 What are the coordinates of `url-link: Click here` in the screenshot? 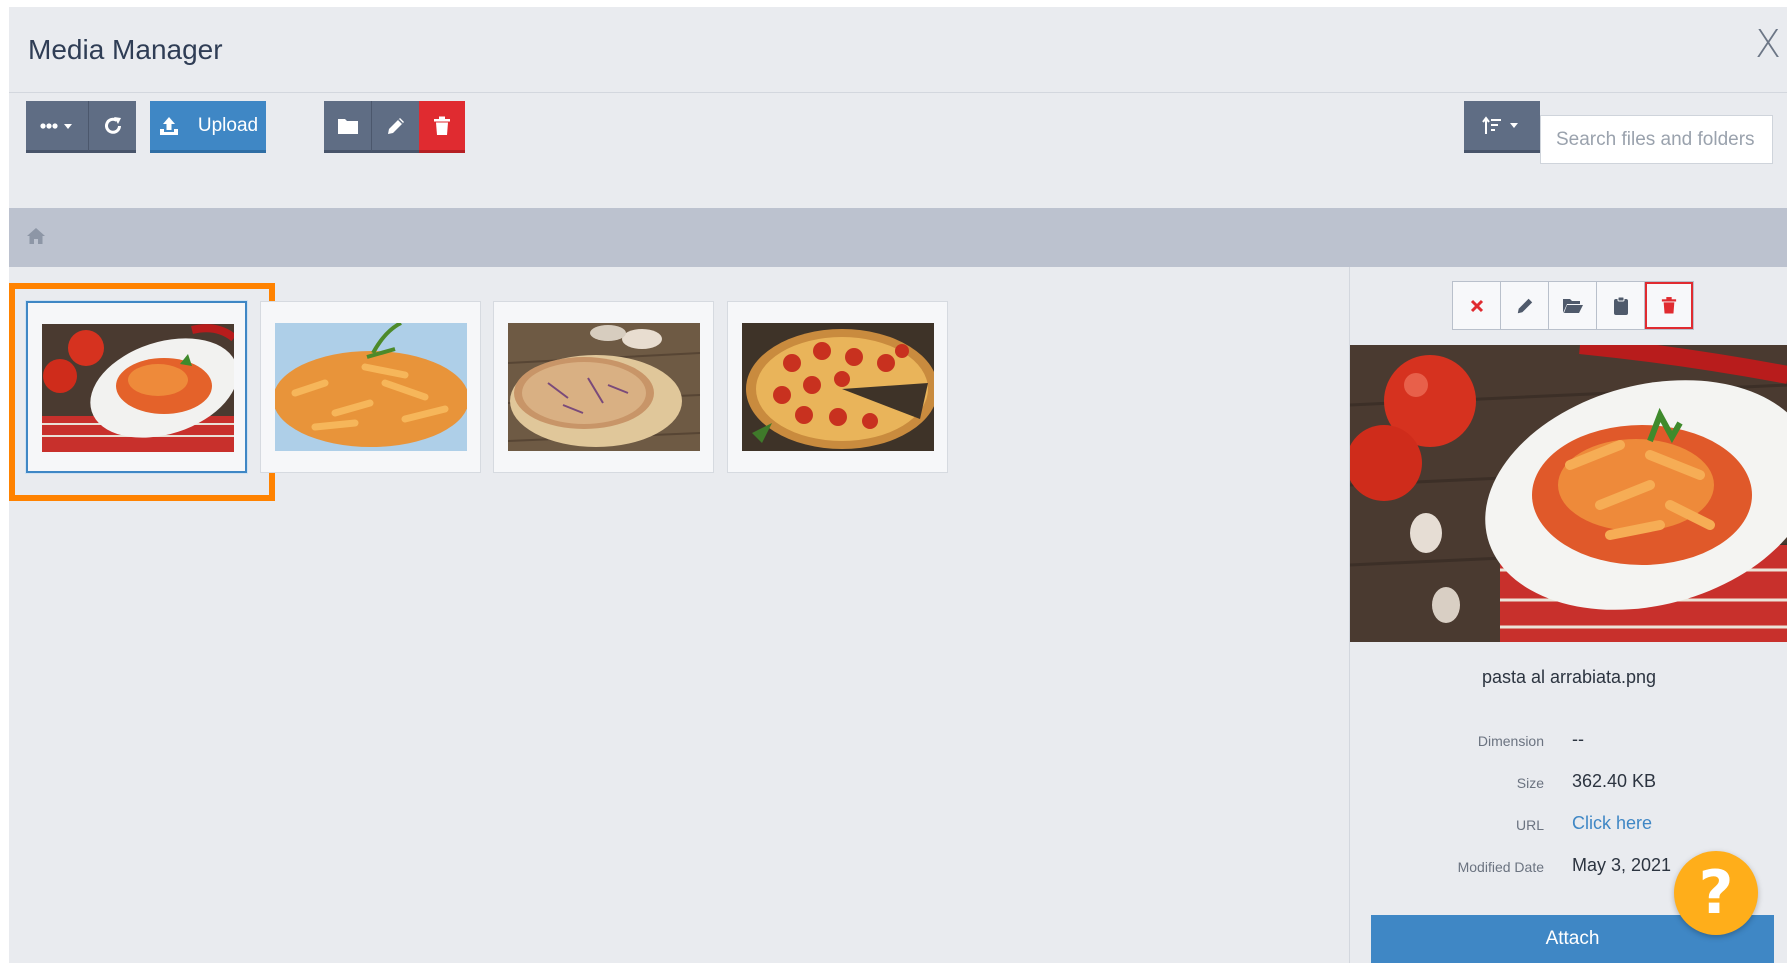 It's located at (1612, 823).